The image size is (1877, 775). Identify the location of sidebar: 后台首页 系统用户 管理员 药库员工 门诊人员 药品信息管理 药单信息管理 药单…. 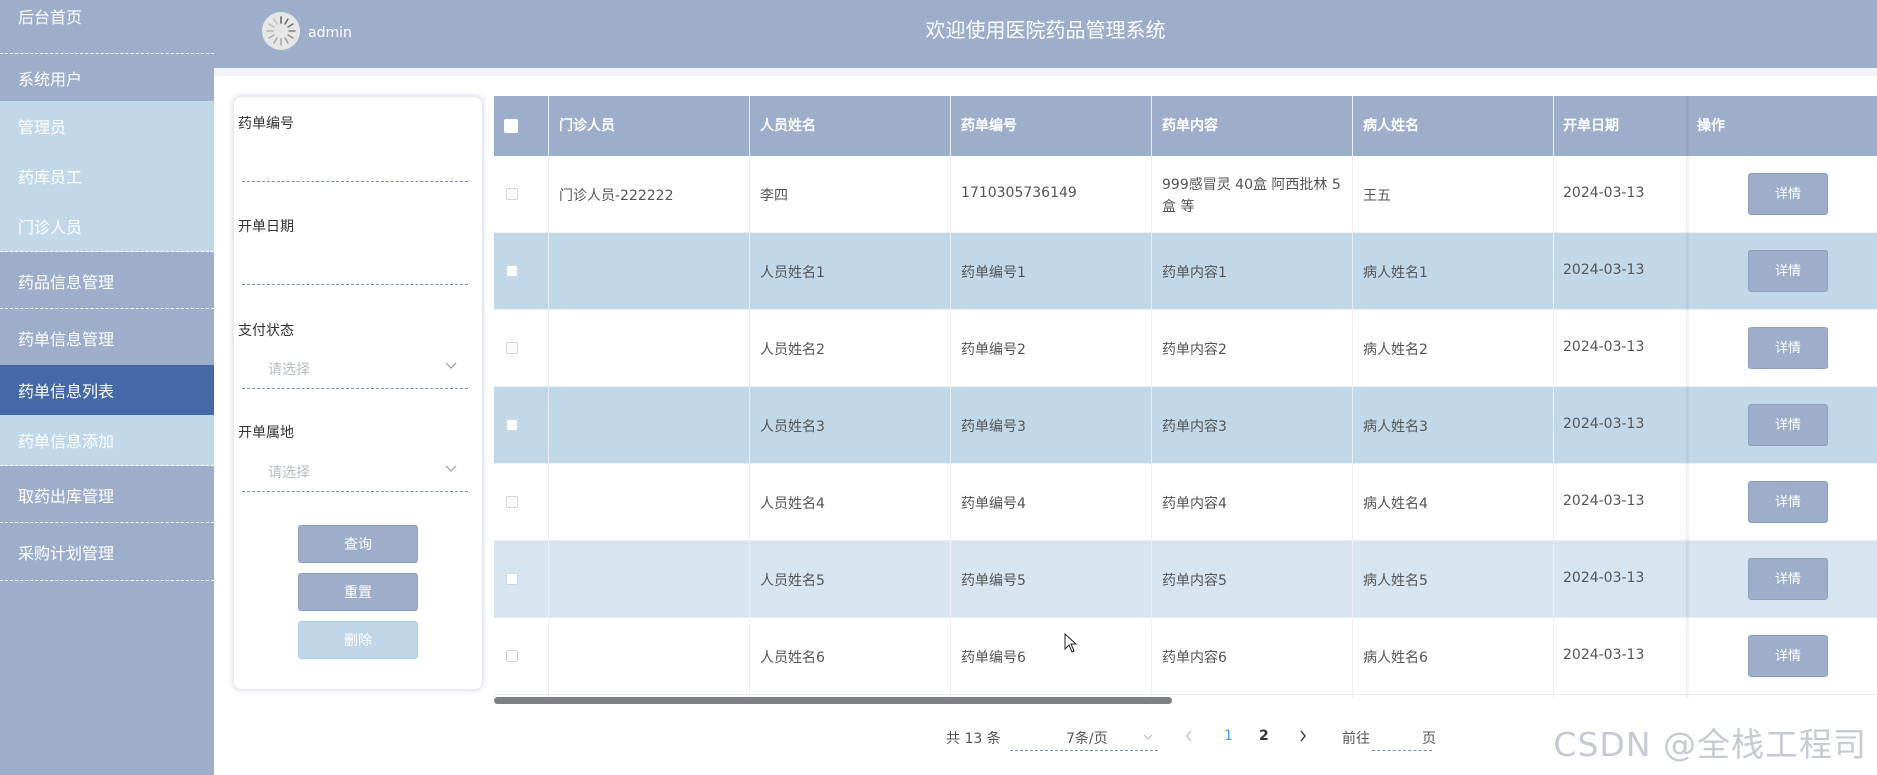
(107, 387).